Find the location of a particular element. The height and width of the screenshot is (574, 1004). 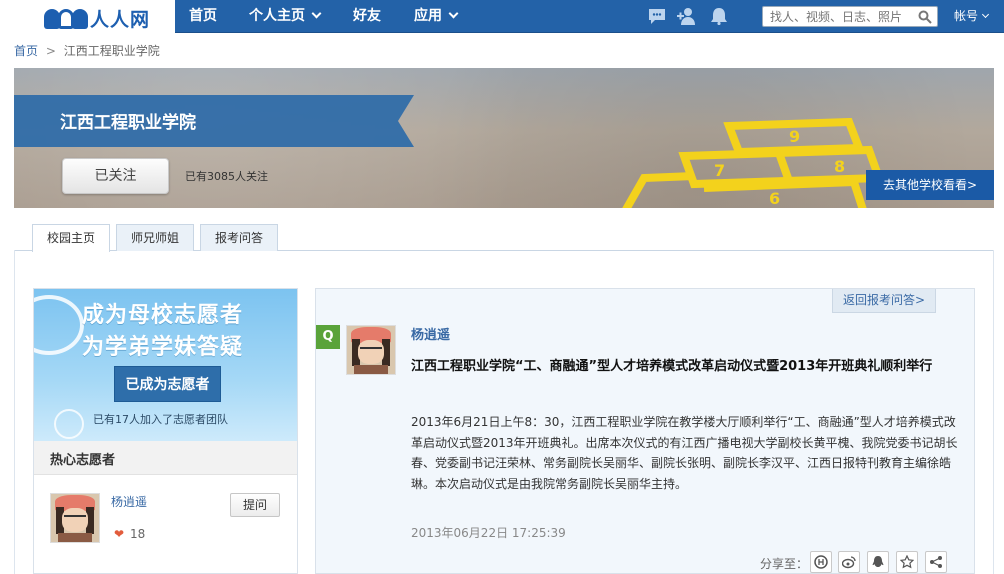

school-title: 江西工程职业学院 is located at coordinates (128, 123).